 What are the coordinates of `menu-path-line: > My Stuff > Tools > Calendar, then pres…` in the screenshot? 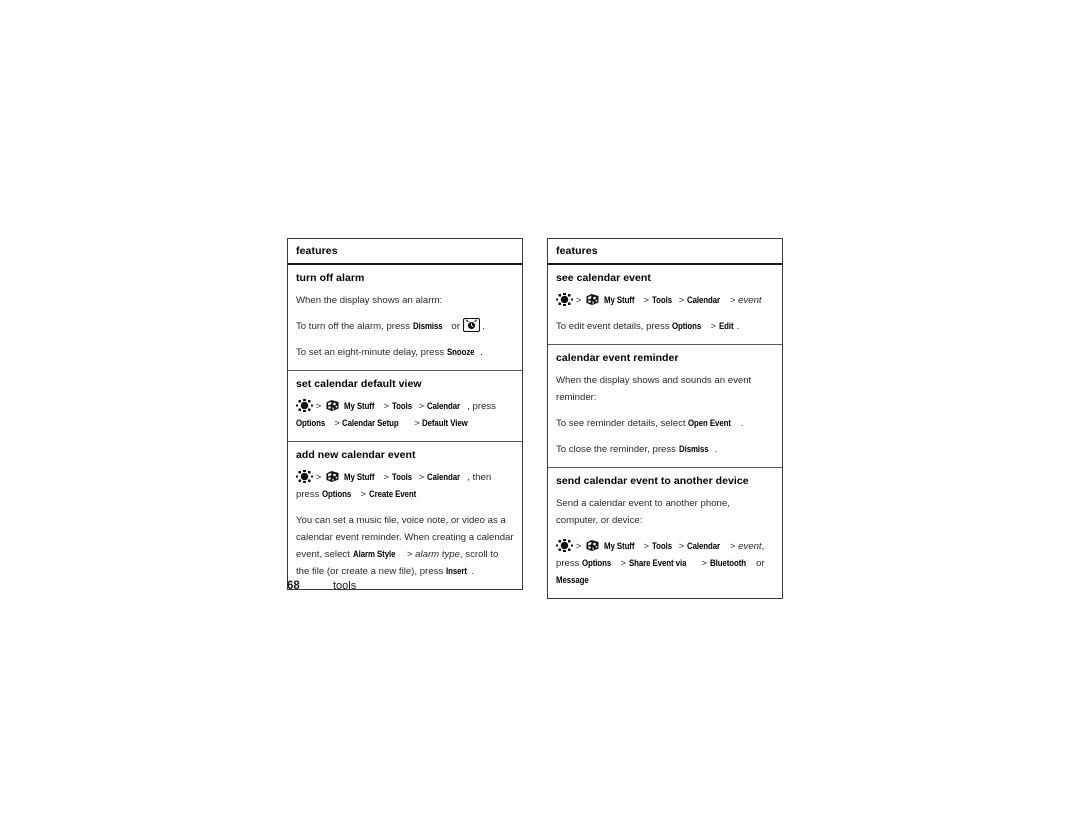 It's located at (405, 486).